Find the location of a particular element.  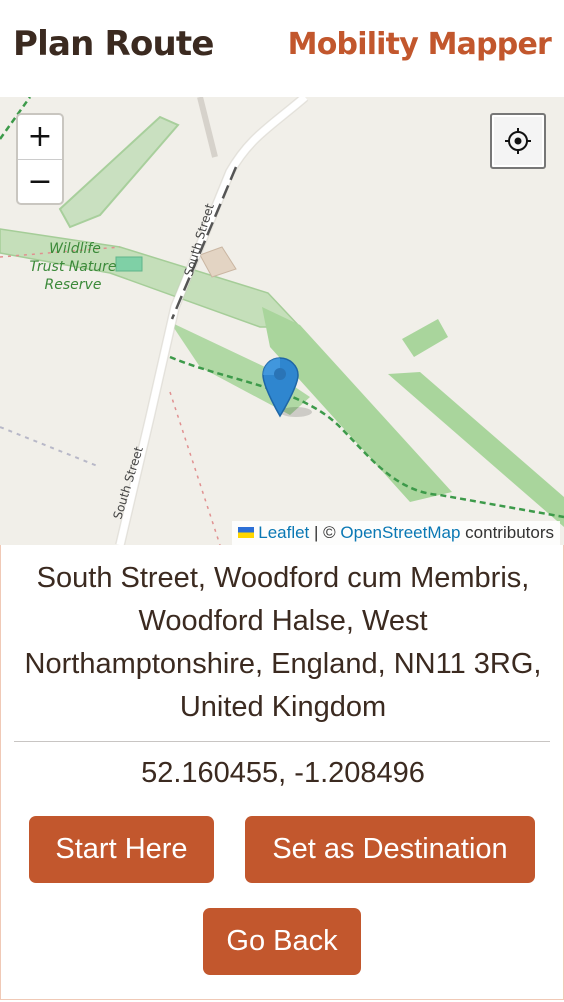

crosshair-icon is located at coordinates (518, 141).